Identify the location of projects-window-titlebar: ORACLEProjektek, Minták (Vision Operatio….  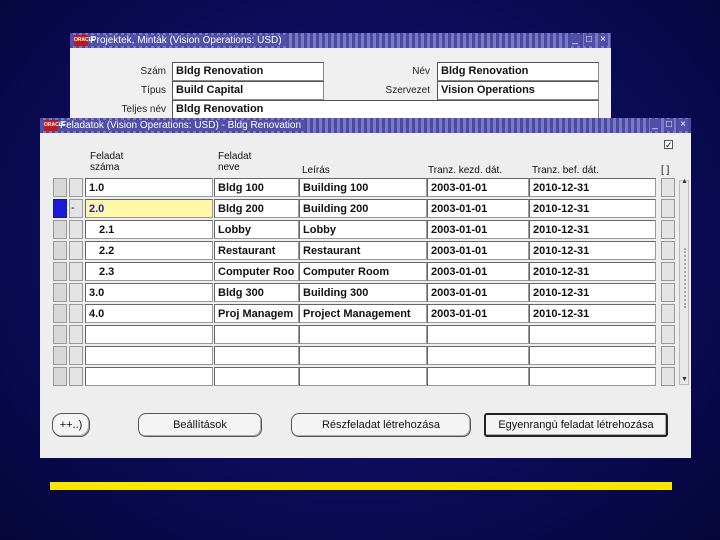
(340, 40).